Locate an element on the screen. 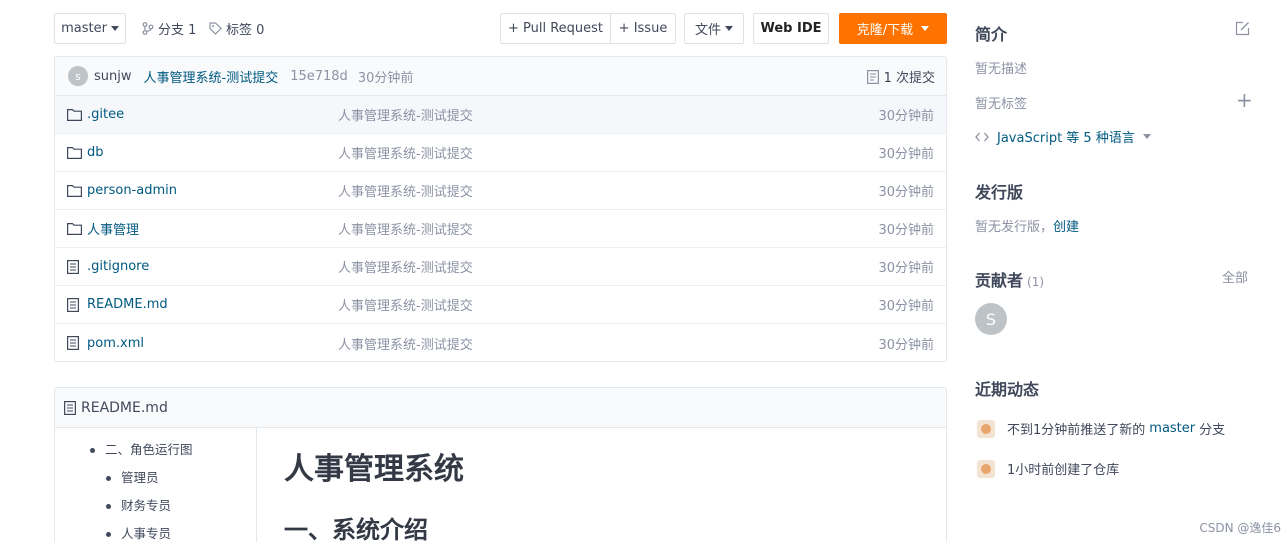  activity-text: 1小时前创建了仓库 is located at coordinates (1063, 470).